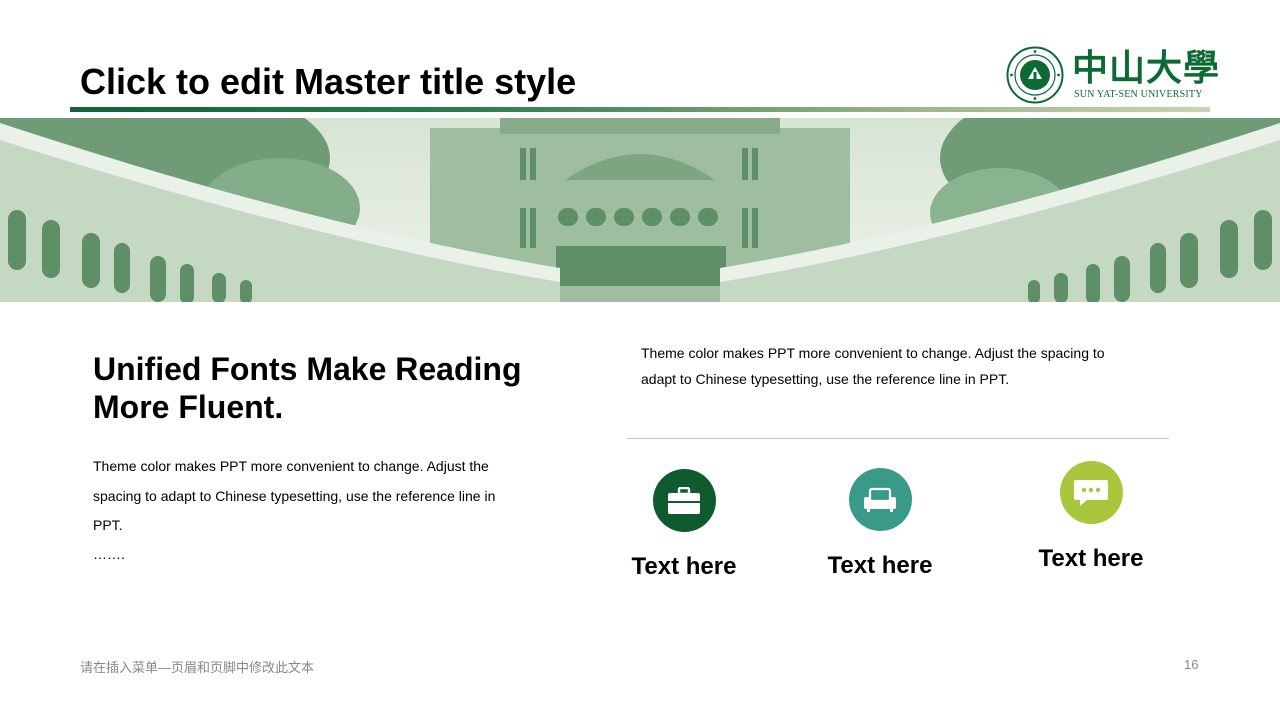  I want to click on feature-item-1: Text here, so click(684, 525).